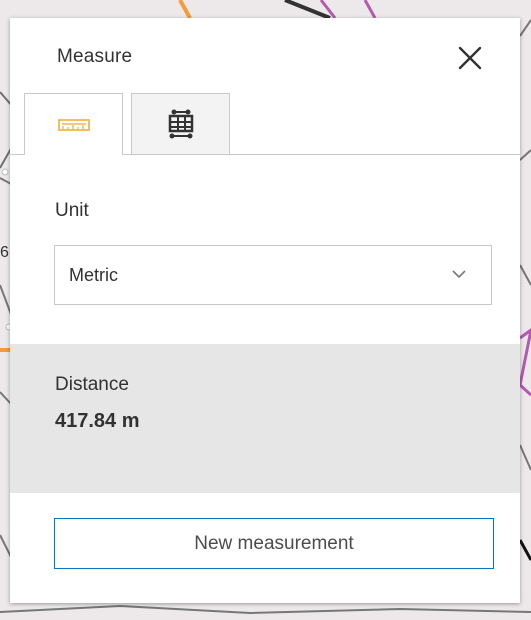 This screenshot has width=531, height=620. I want to click on chevron-down-icon, so click(459, 274).